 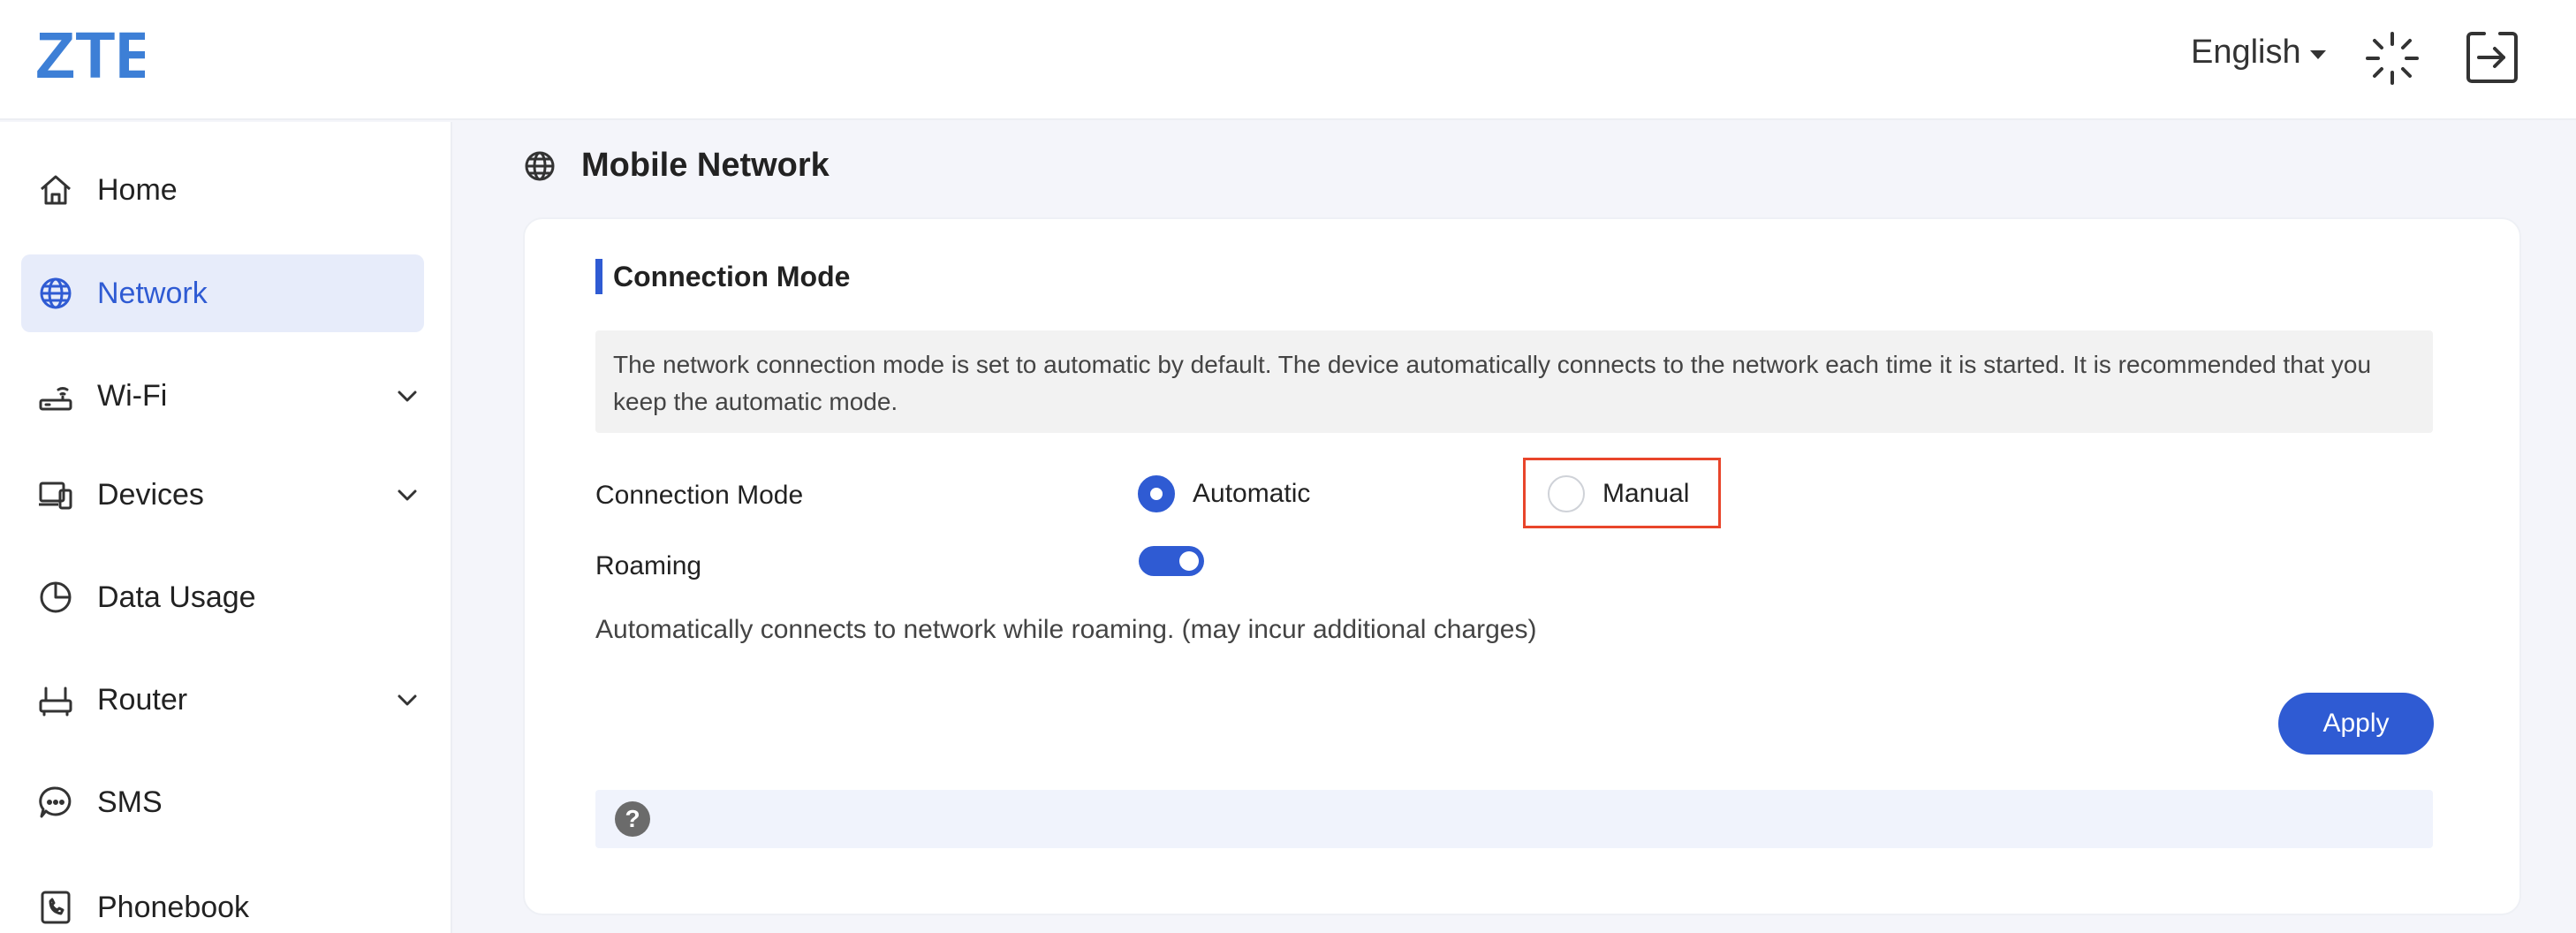 I want to click on page-title-row: Mobile Network, so click(x=676, y=166).